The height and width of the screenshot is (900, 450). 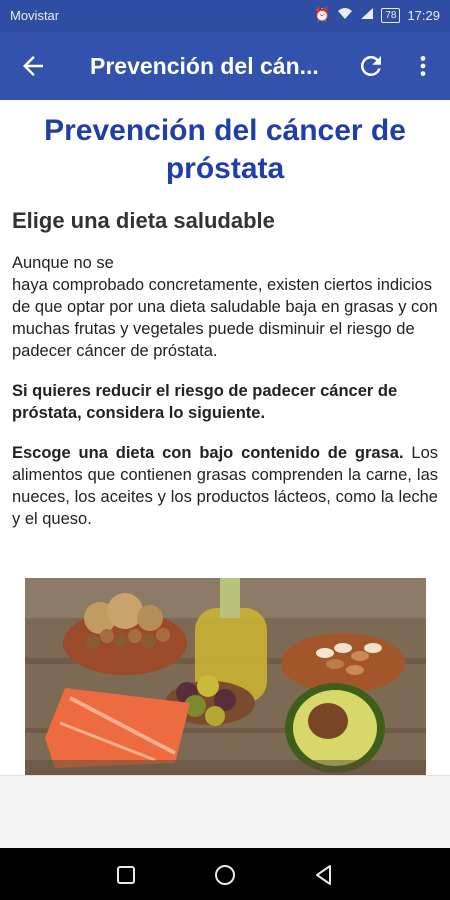 I want to click on status-bar: Movistar ⏰ 78 17:29, so click(x=225, y=16).